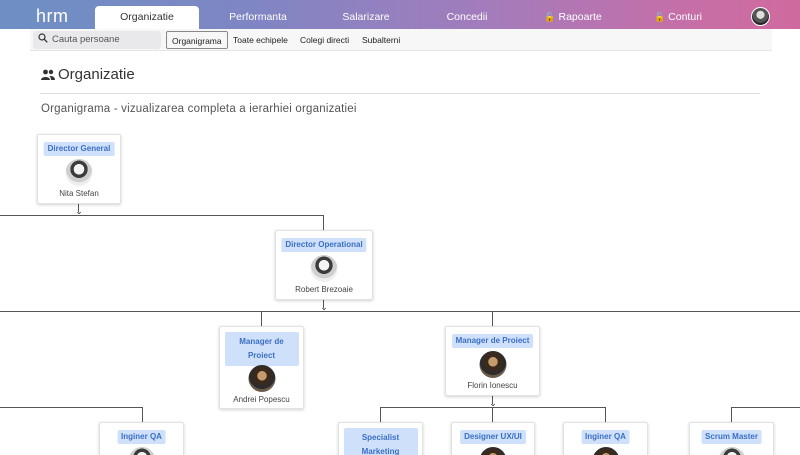 Image resolution: width=800 pixels, height=455 pixels. I want to click on page-title: Organizatie, so click(96, 74).